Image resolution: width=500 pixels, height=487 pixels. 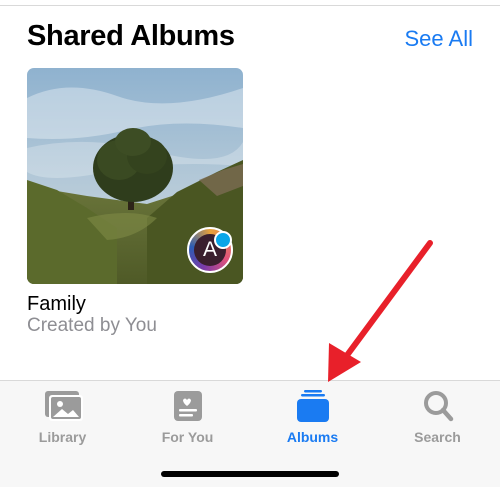 I want to click on album-title: Family, so click(x=56, y=304).